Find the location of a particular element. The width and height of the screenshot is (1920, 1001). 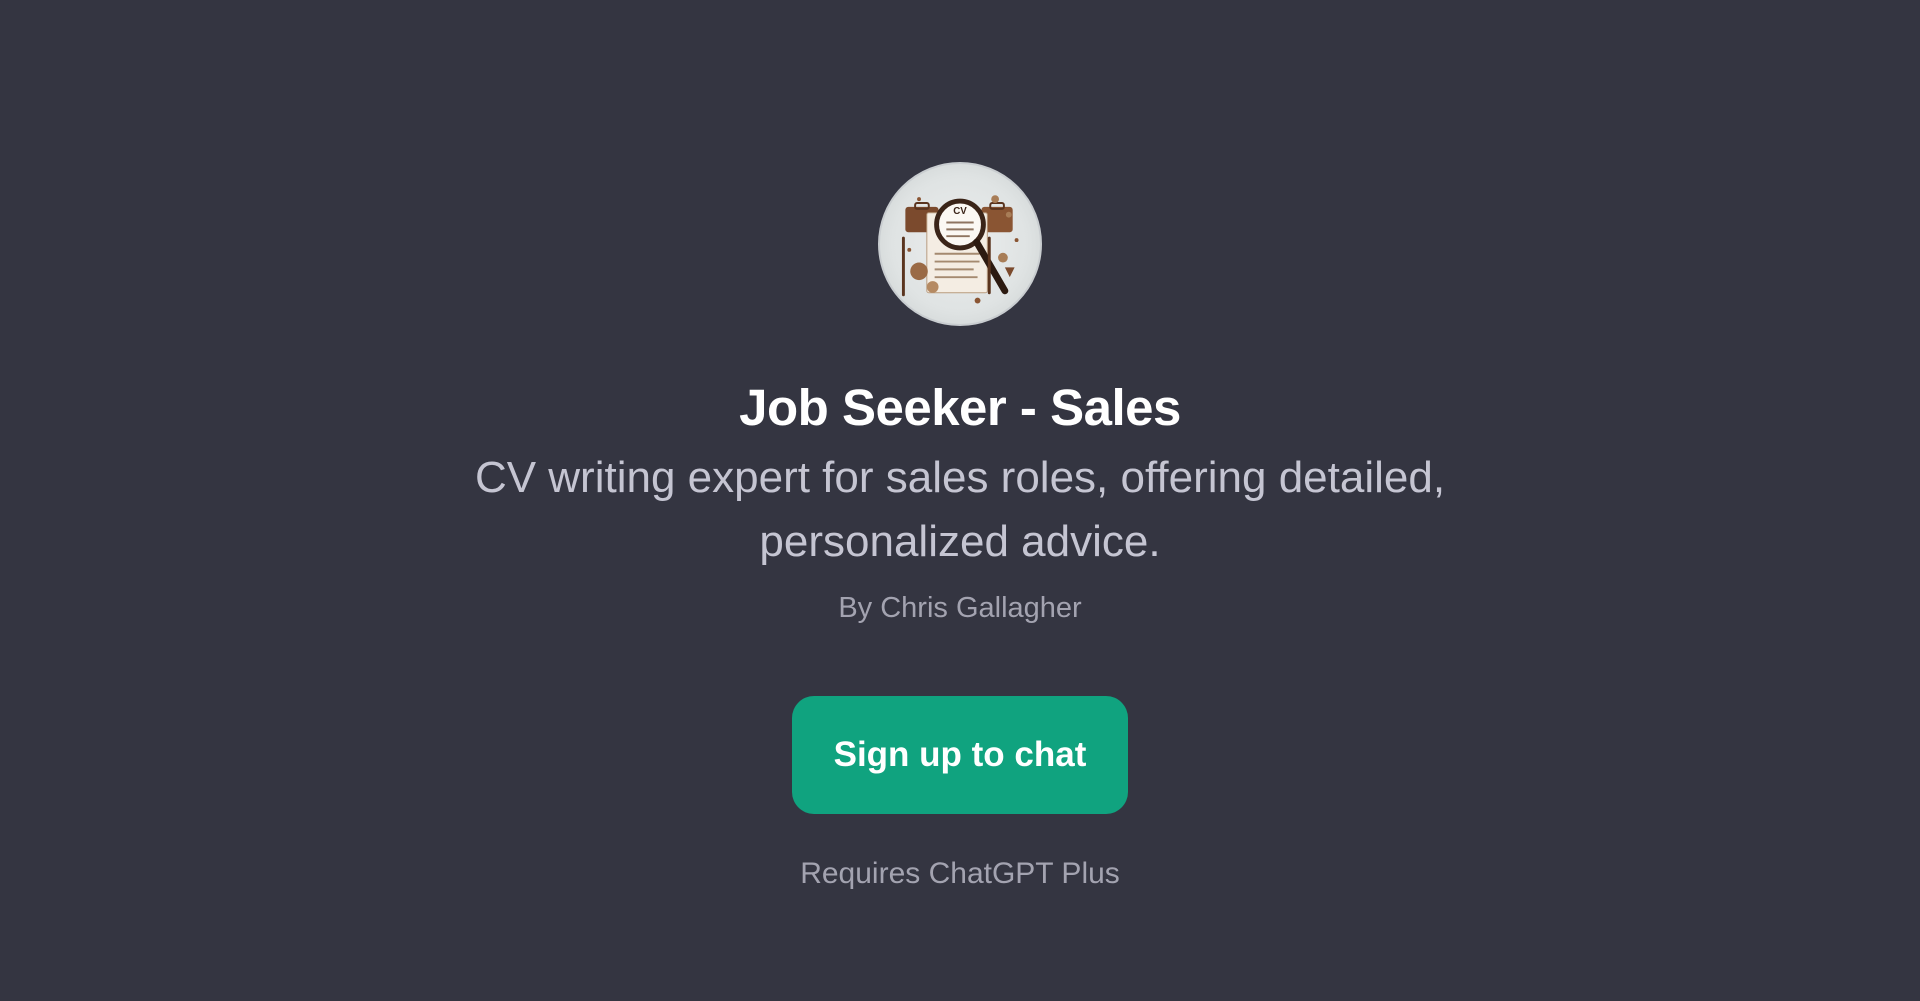

gpt-author: By Chris Gallagher is located at coordinates (960, 608).